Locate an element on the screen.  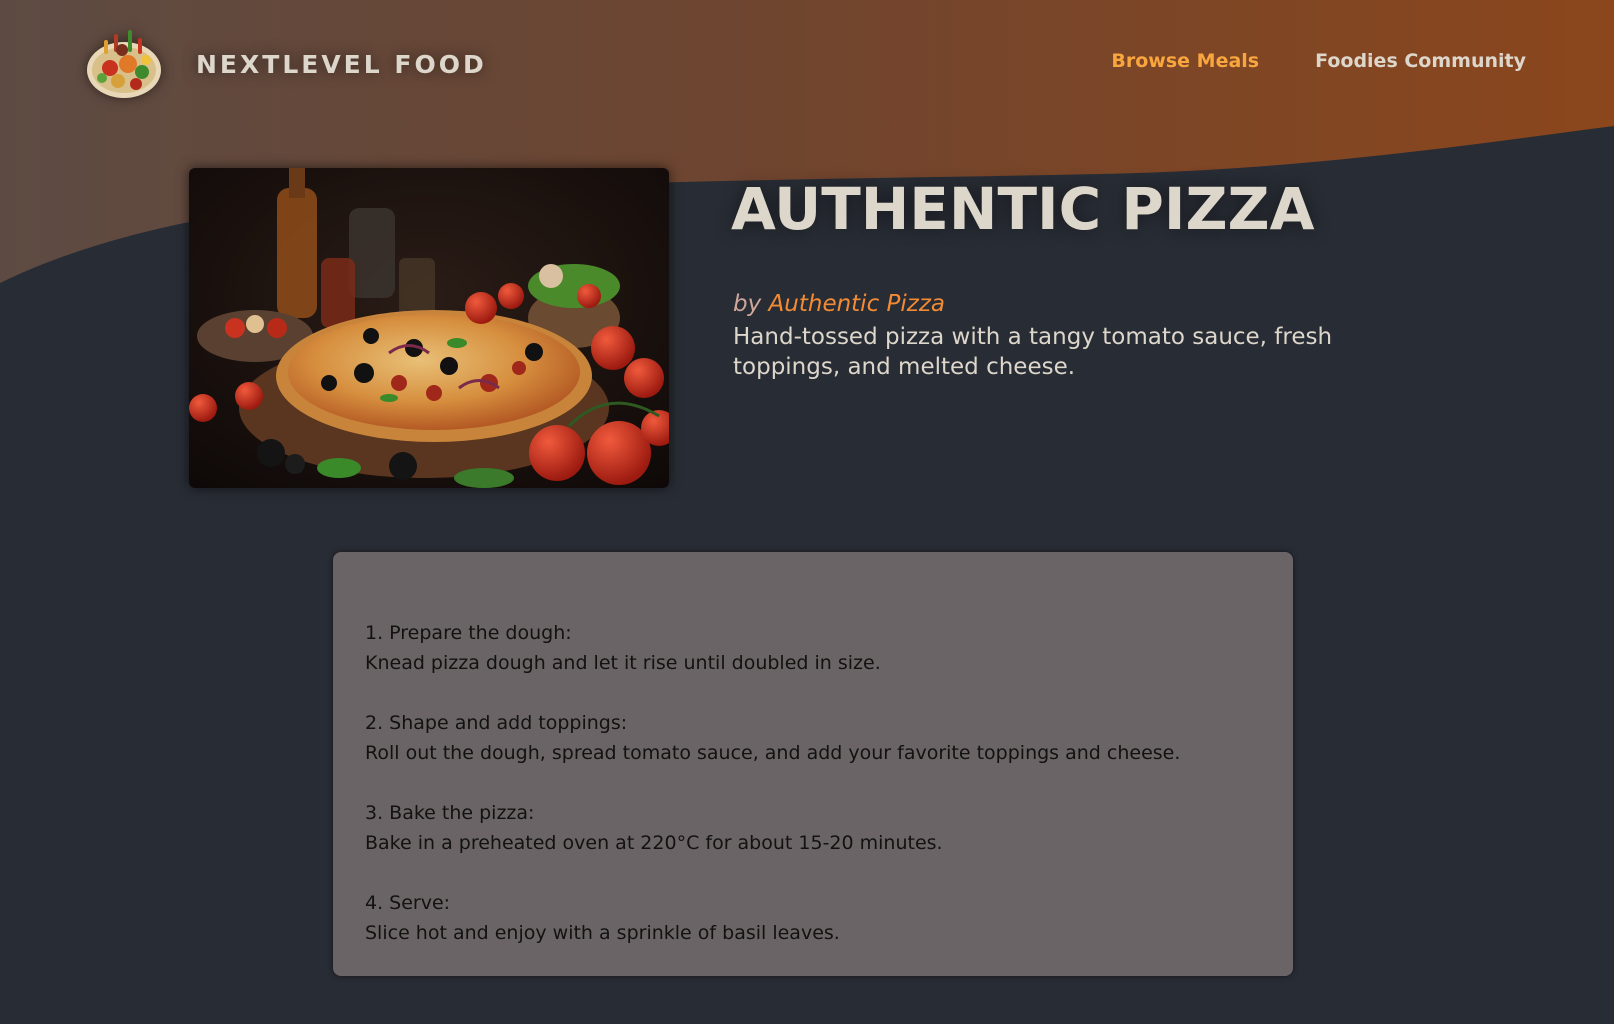
site-logo-text: NEXTLEVEL FOOD is located at coordinates (341, 64).